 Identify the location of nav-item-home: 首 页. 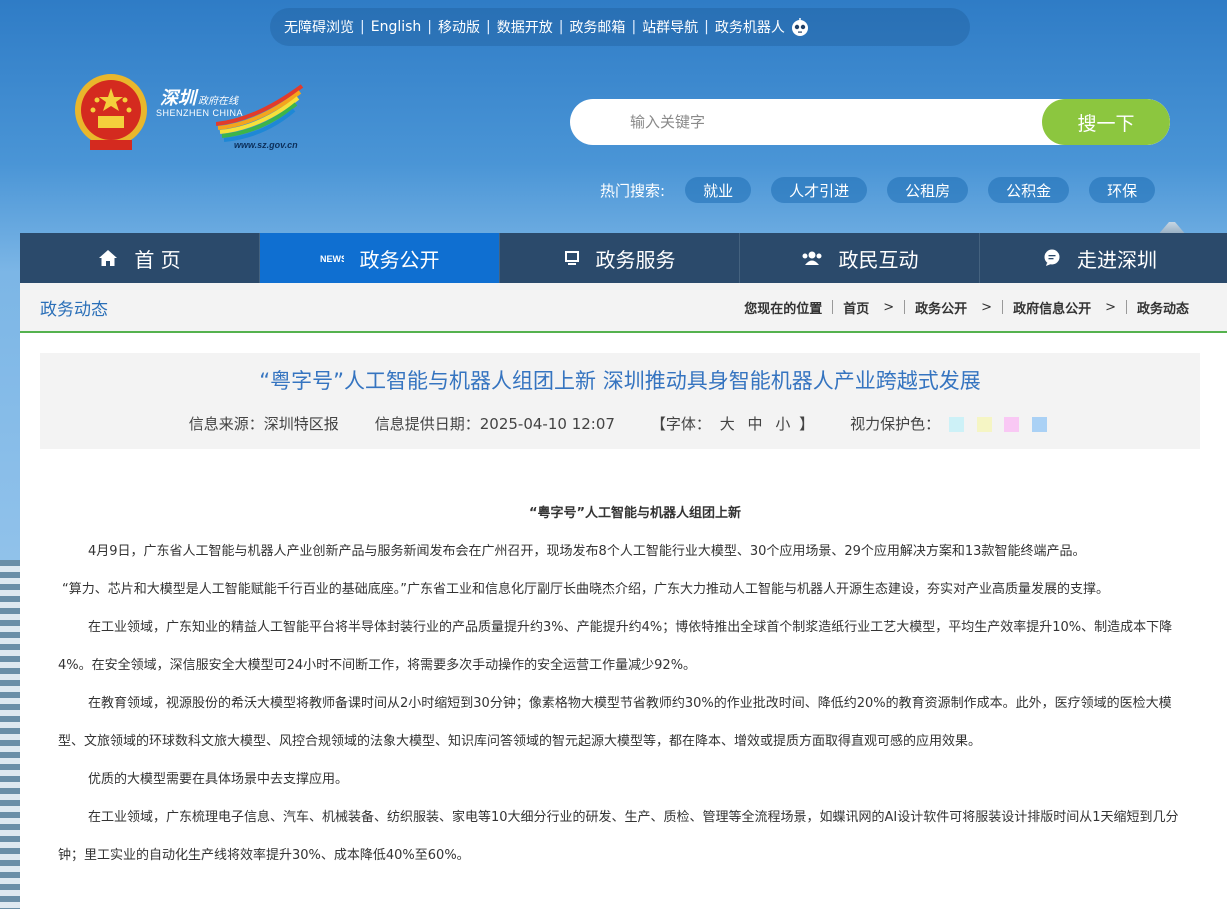
(140, 258).